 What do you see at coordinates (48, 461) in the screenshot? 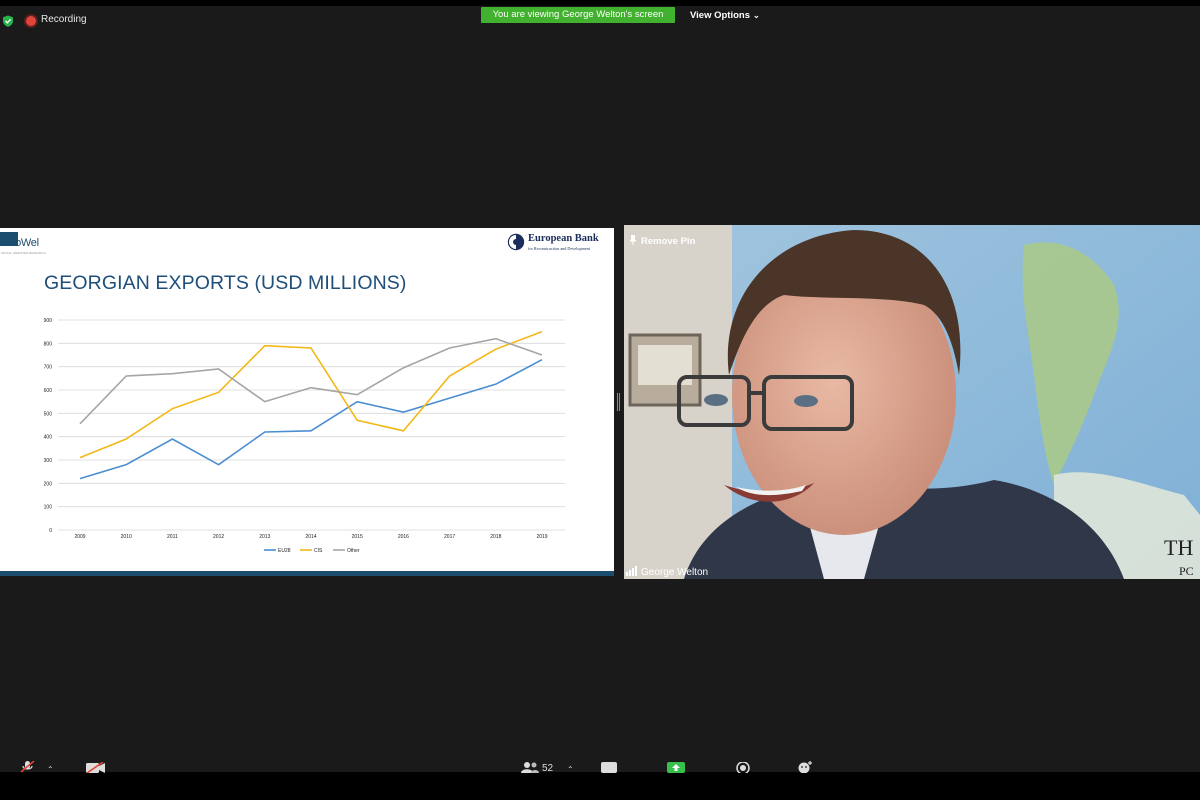
I see `y-tick-label: 300` at bounding box center [48, 461].